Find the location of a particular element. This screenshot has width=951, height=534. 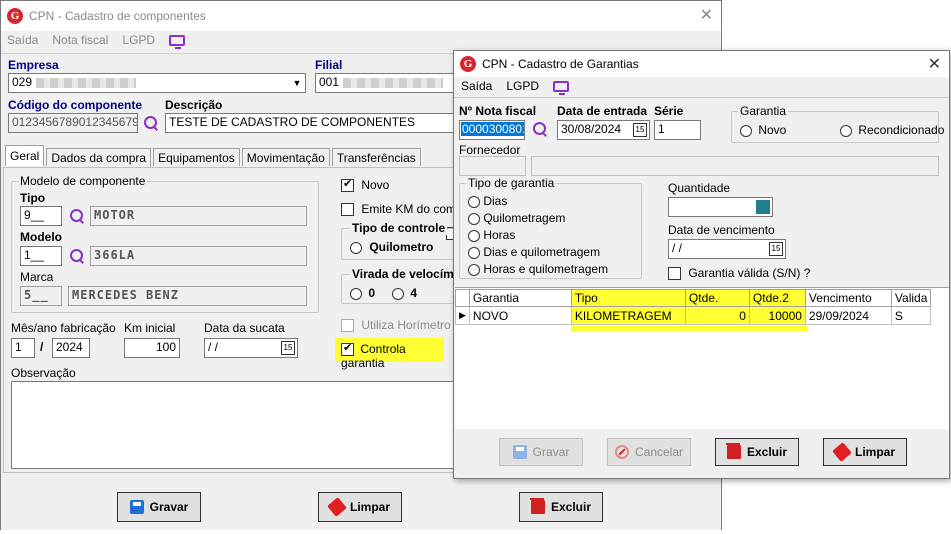

controla-garantia-row: Controla garantia is located at coordinates (389, 354).